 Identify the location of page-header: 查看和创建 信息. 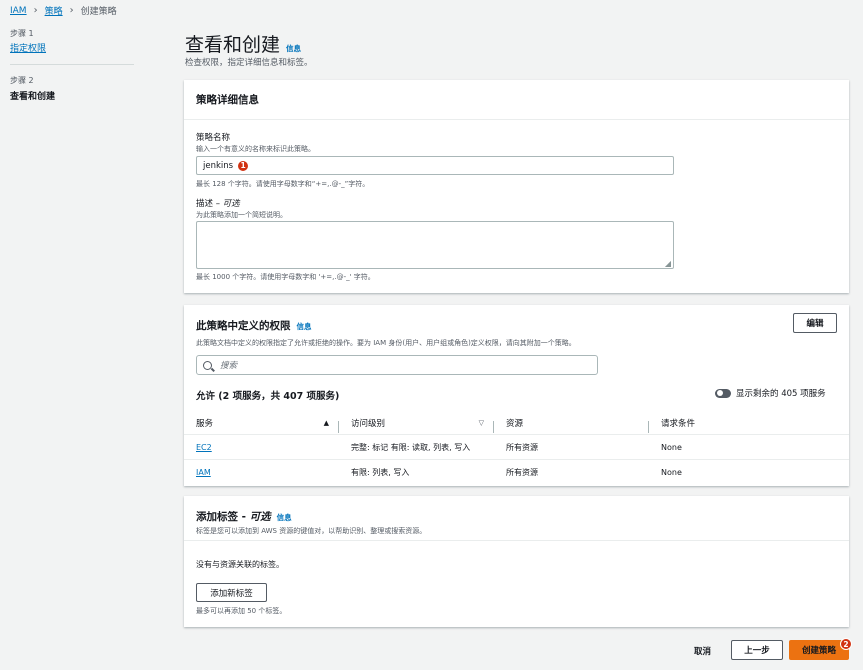
(243, 43).